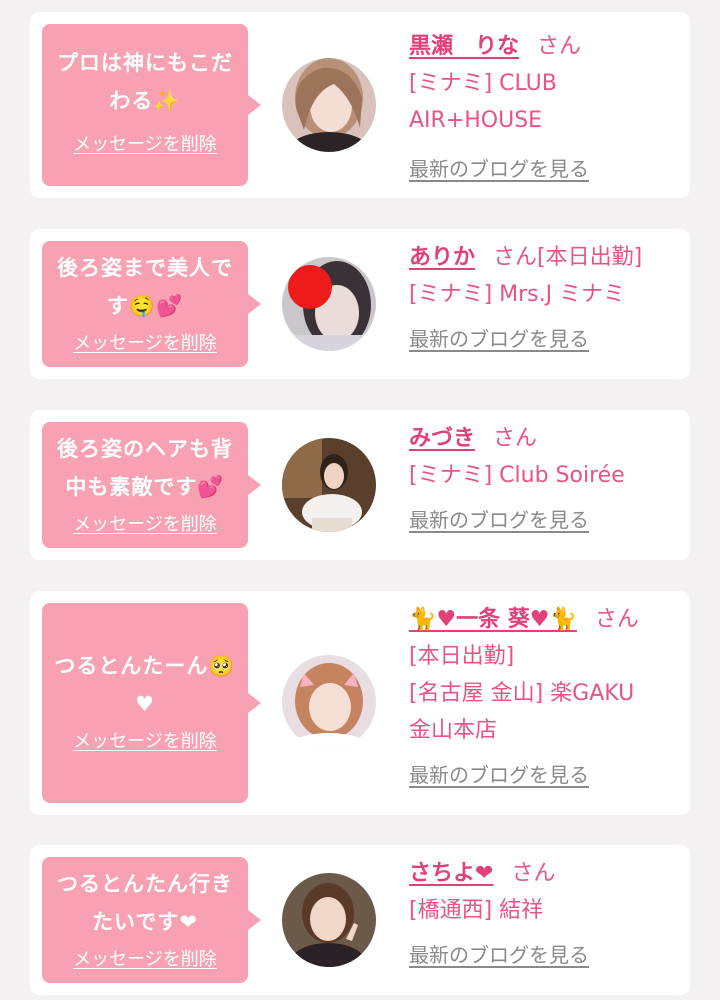 This screenshot has width=720, height=1000. I want to click on girl-name-link: 🐈♥一条 葵♥🐈, so click(493, 619).